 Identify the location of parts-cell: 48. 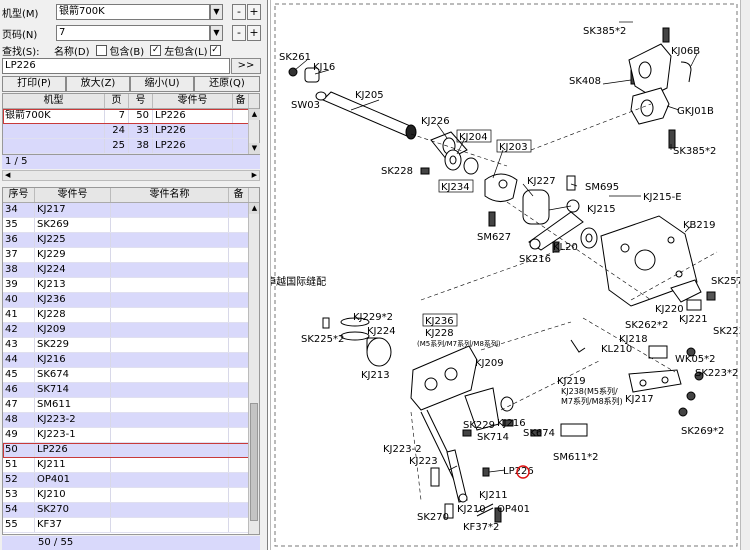
(19, 420).